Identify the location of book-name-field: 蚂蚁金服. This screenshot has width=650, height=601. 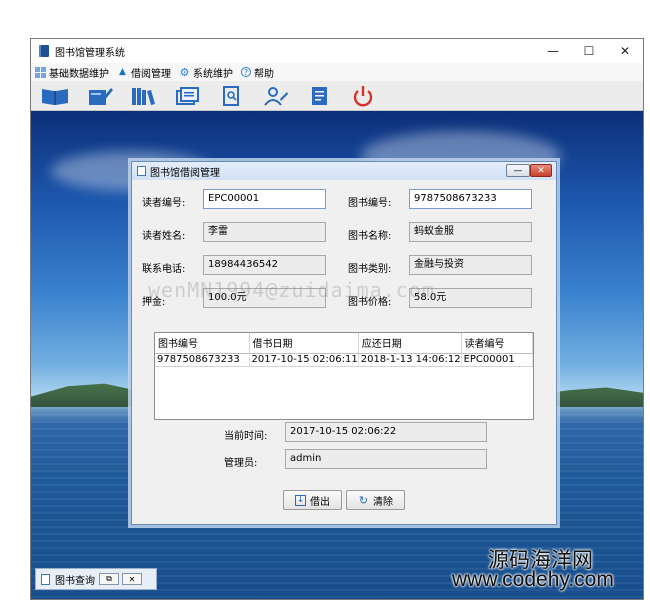
(470, 232).